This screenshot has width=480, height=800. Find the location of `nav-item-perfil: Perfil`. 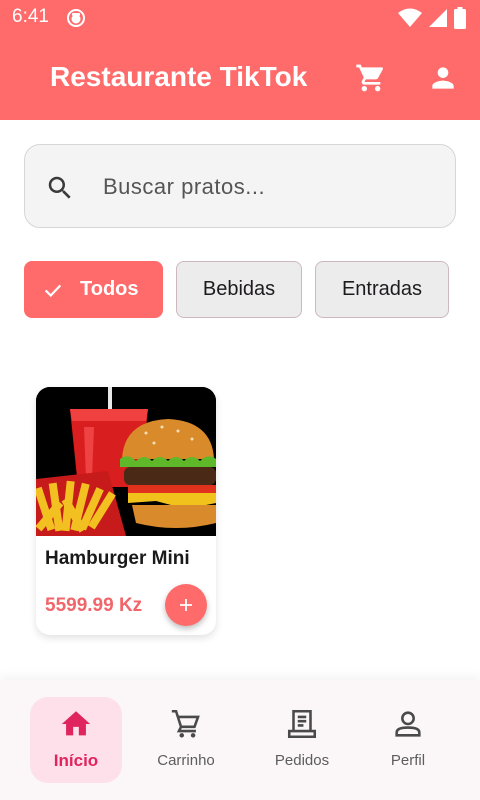

nav-item-perfil: Perfil is located at coordinates (408, 740).